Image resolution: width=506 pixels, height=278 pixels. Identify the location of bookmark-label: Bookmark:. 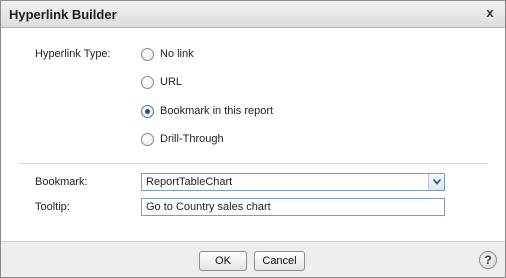
(61, 182).